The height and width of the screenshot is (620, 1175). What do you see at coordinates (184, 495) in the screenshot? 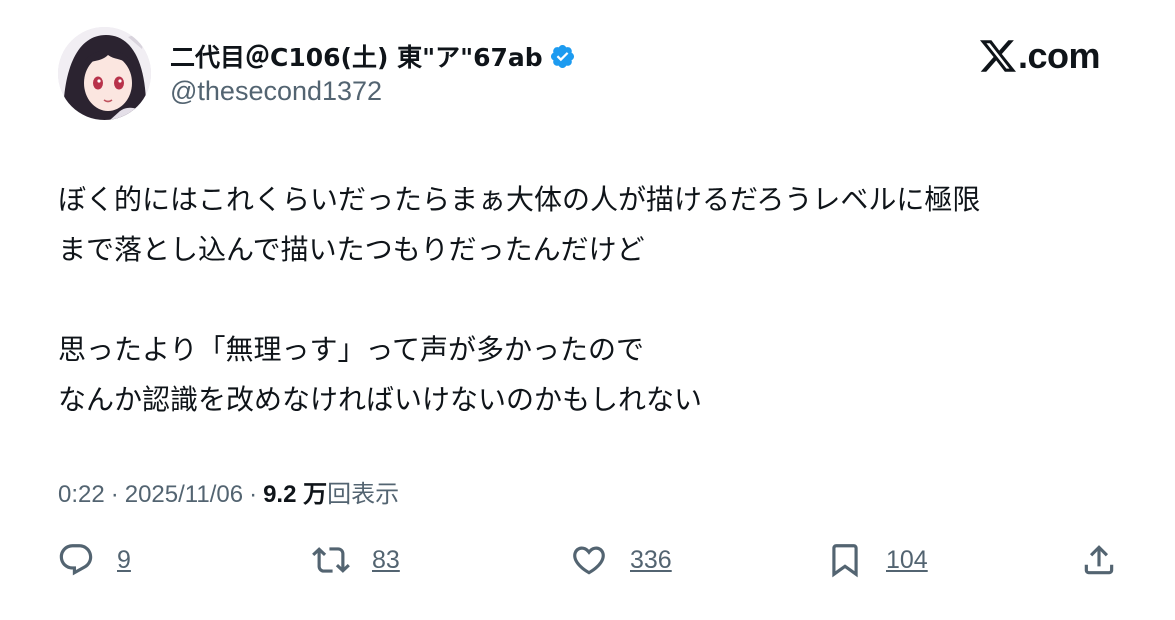
I see `tweet-date: 2025/11/06` at bounding box center [184, 495].